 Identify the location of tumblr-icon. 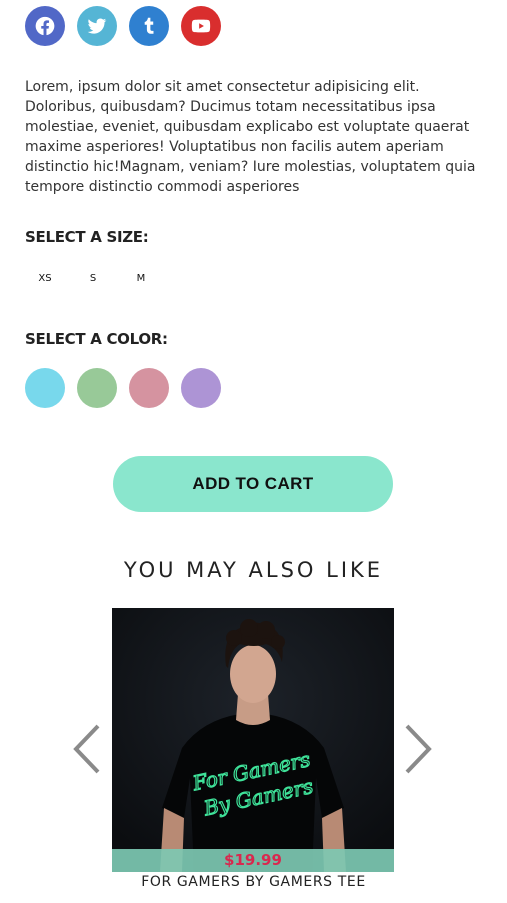
(149, 25).